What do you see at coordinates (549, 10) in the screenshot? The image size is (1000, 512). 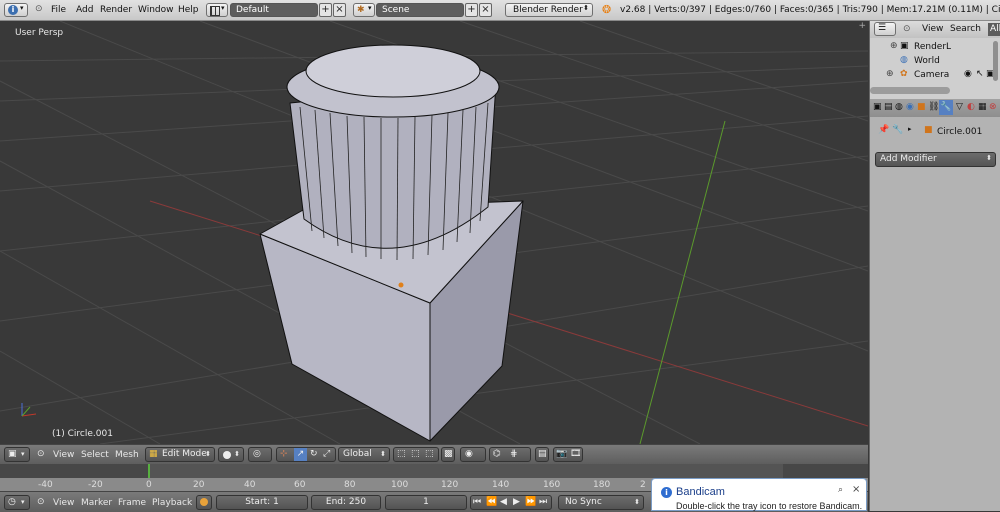 I see `render-engine-dropdown: Blender Render ⬍` at bounding box center [549, 10].